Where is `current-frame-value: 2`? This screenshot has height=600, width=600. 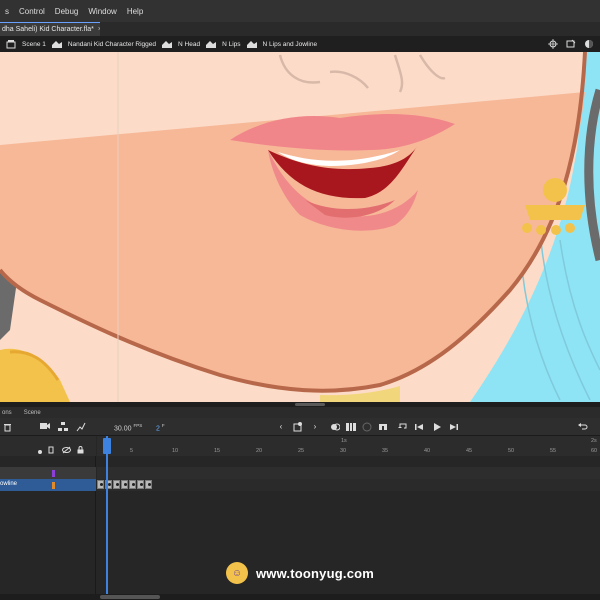
current-frame-value: 2 is located at coordinates (158, 429).